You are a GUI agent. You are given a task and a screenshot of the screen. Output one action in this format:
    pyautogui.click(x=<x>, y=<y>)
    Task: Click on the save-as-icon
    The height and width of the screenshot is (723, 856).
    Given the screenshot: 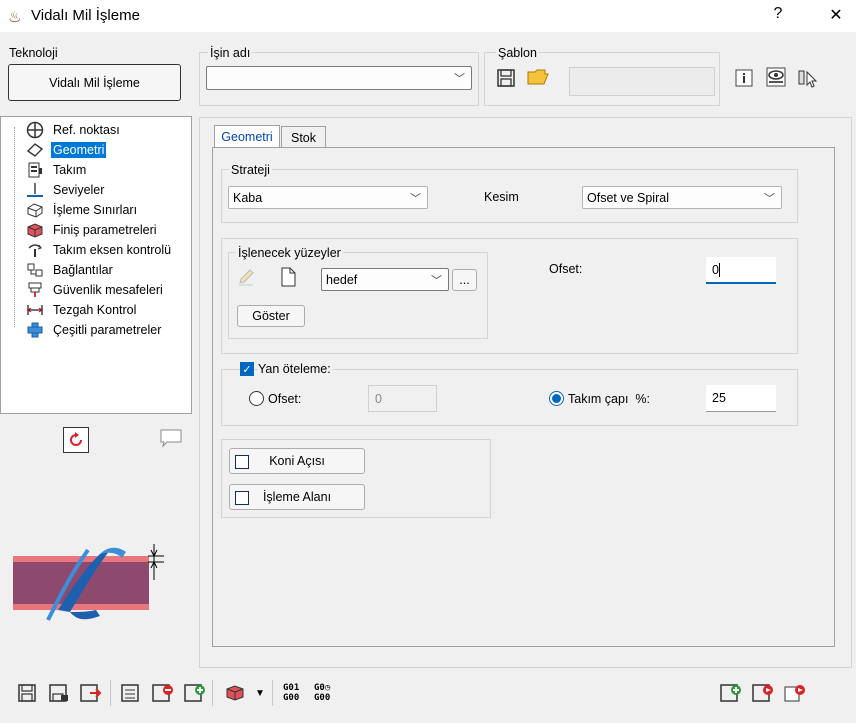 What is the action you would take?
    pyautogui.click(x=59, y=693)
    